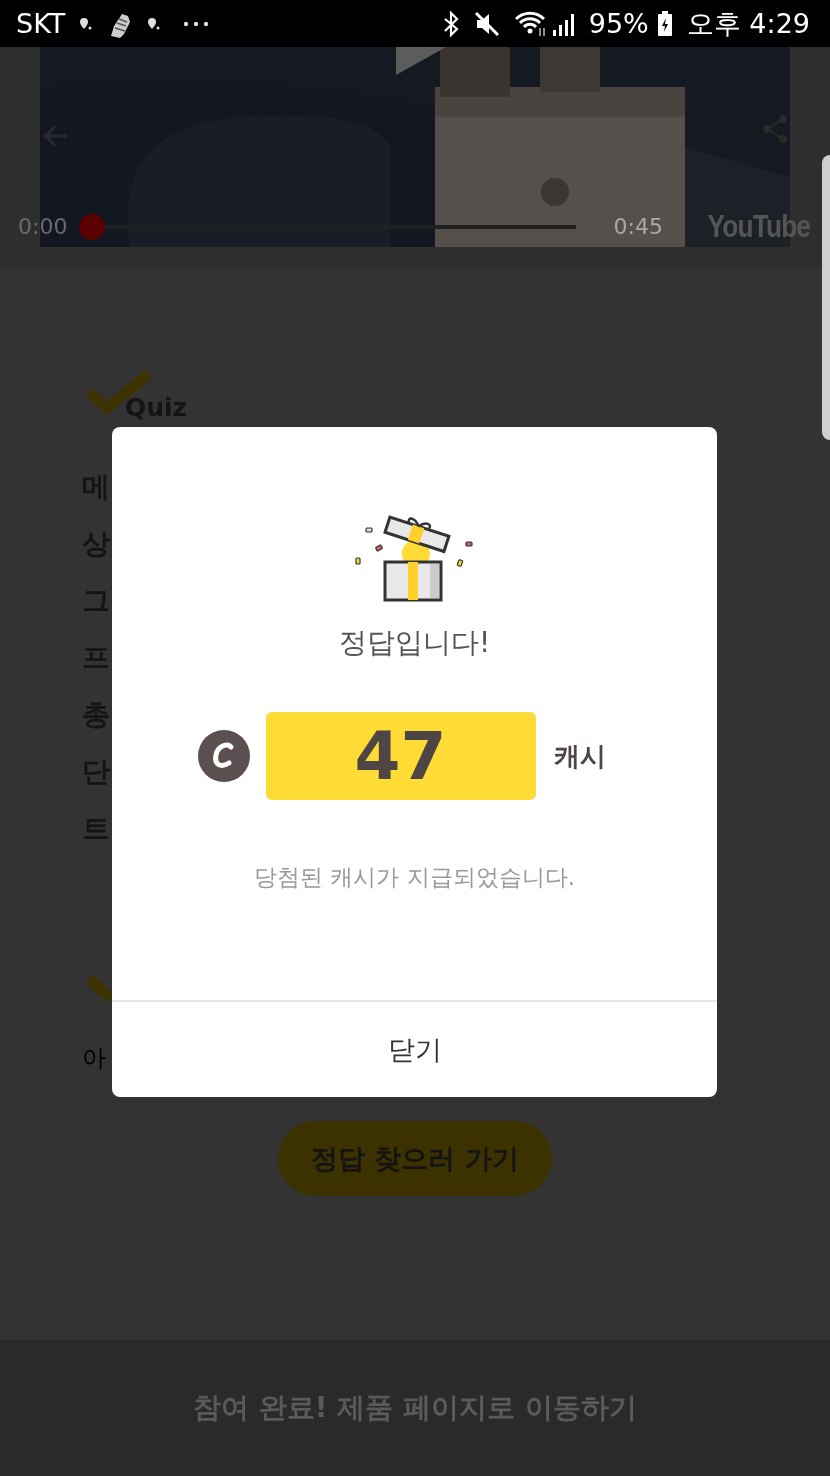  Describe the element at coordinates (638, 226) in the screenshot. I see `duration-time: 0:45` at that location.